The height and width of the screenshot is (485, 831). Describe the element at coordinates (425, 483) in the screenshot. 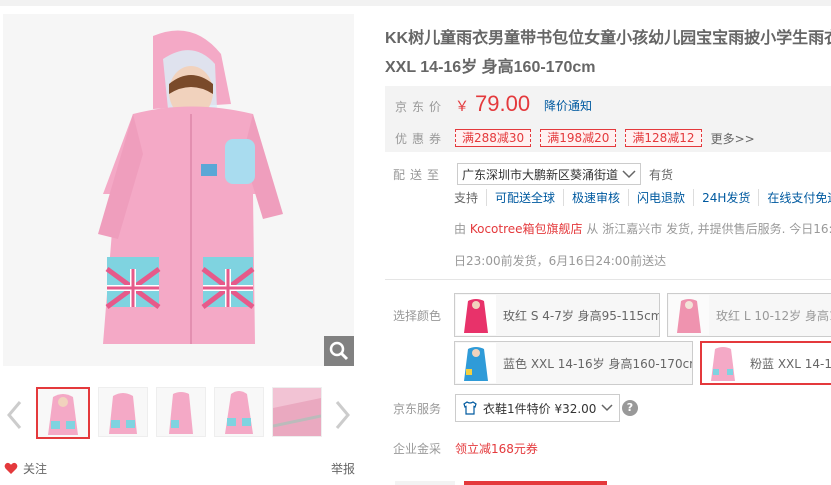

I see `quantity-input` at that location.